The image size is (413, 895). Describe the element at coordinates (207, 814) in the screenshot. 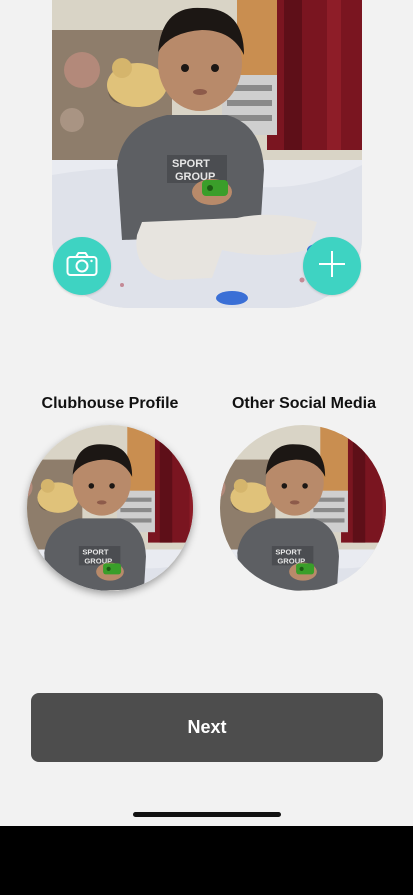

I see `home-indicator` at that location.